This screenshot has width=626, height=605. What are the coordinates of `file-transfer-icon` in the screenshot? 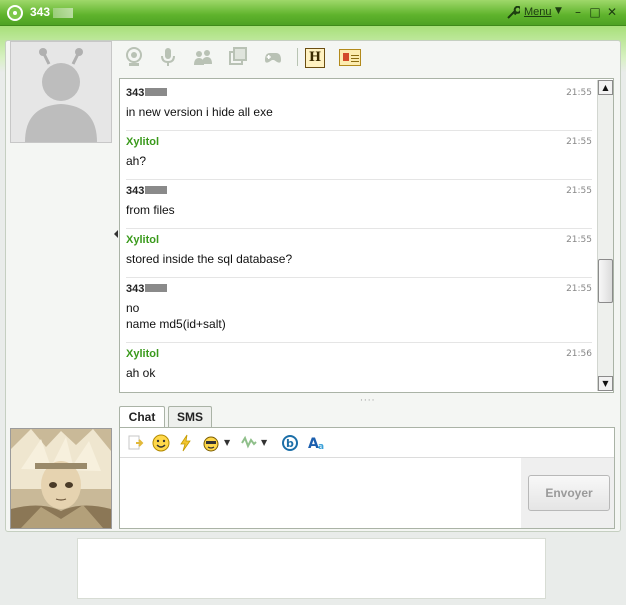 It's located at (135, 443).